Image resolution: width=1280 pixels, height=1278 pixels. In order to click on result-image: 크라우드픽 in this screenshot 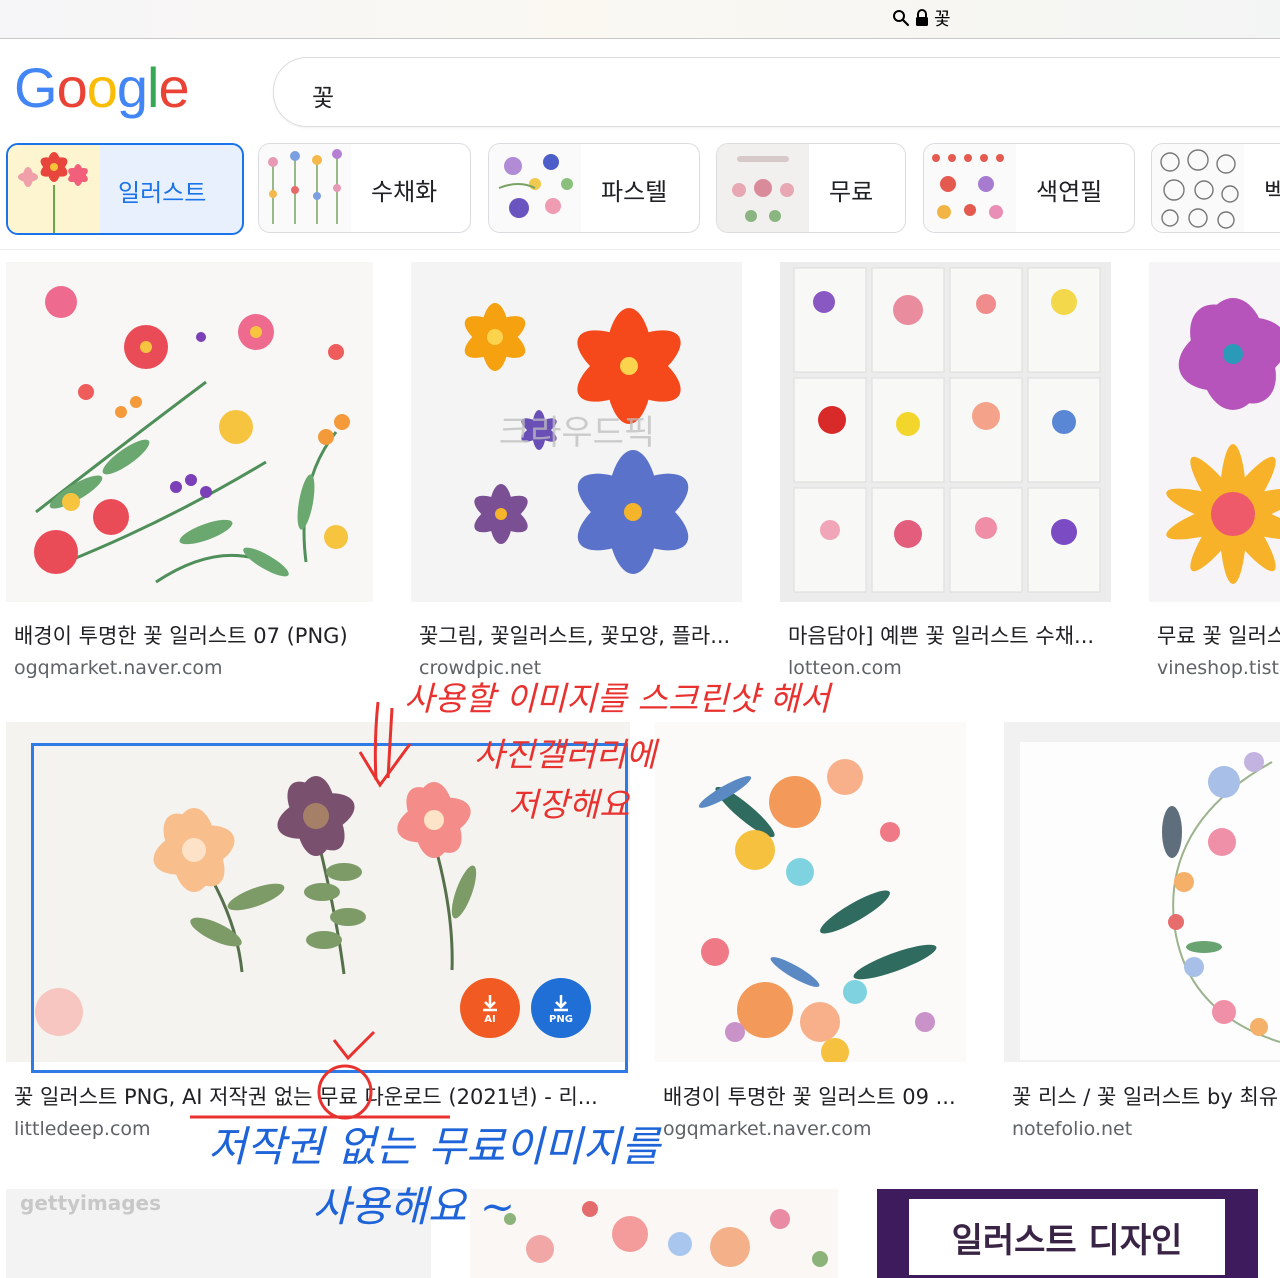, I will do `click(576, 432)`.